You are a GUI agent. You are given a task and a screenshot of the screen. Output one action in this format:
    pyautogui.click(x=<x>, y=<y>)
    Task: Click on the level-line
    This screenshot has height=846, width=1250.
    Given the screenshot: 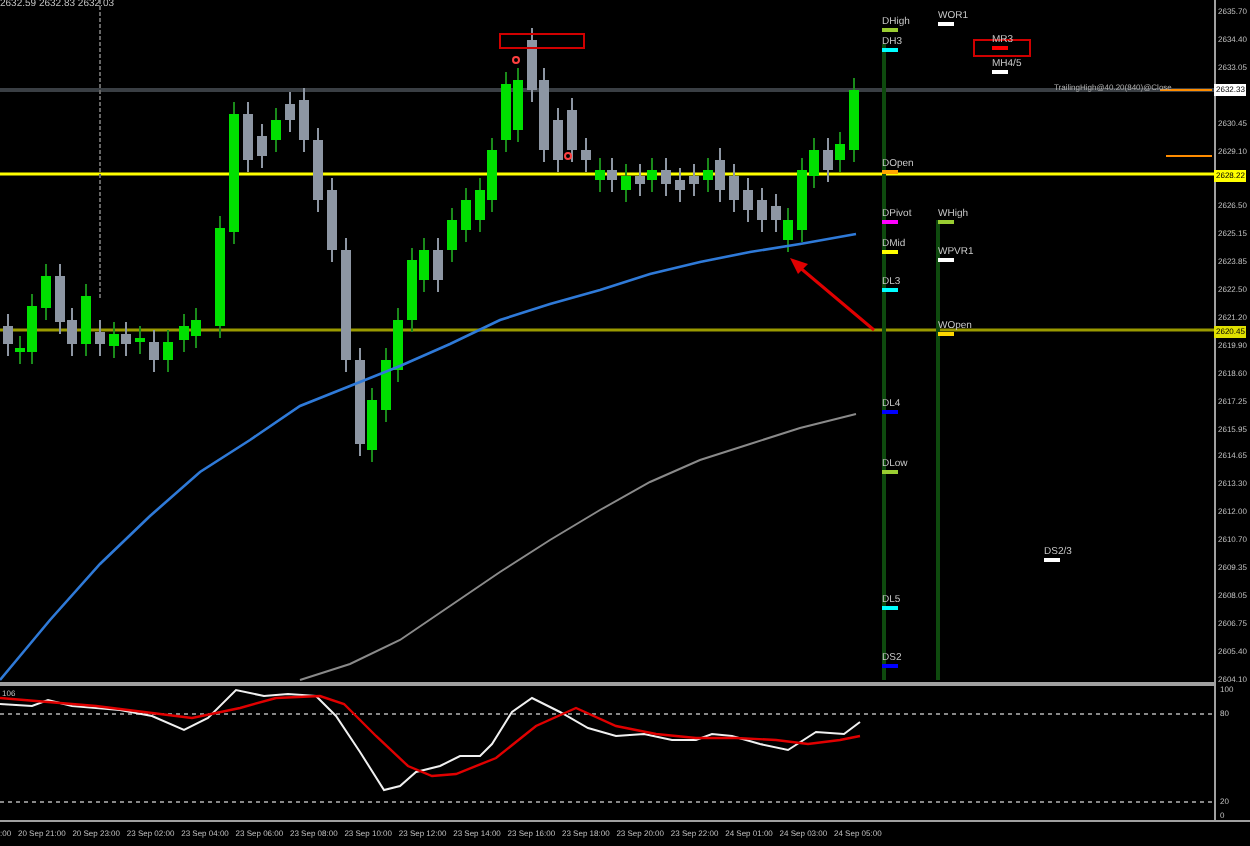 What is the action you would take?
    pyautogui.click(x=1189, y=156)
    